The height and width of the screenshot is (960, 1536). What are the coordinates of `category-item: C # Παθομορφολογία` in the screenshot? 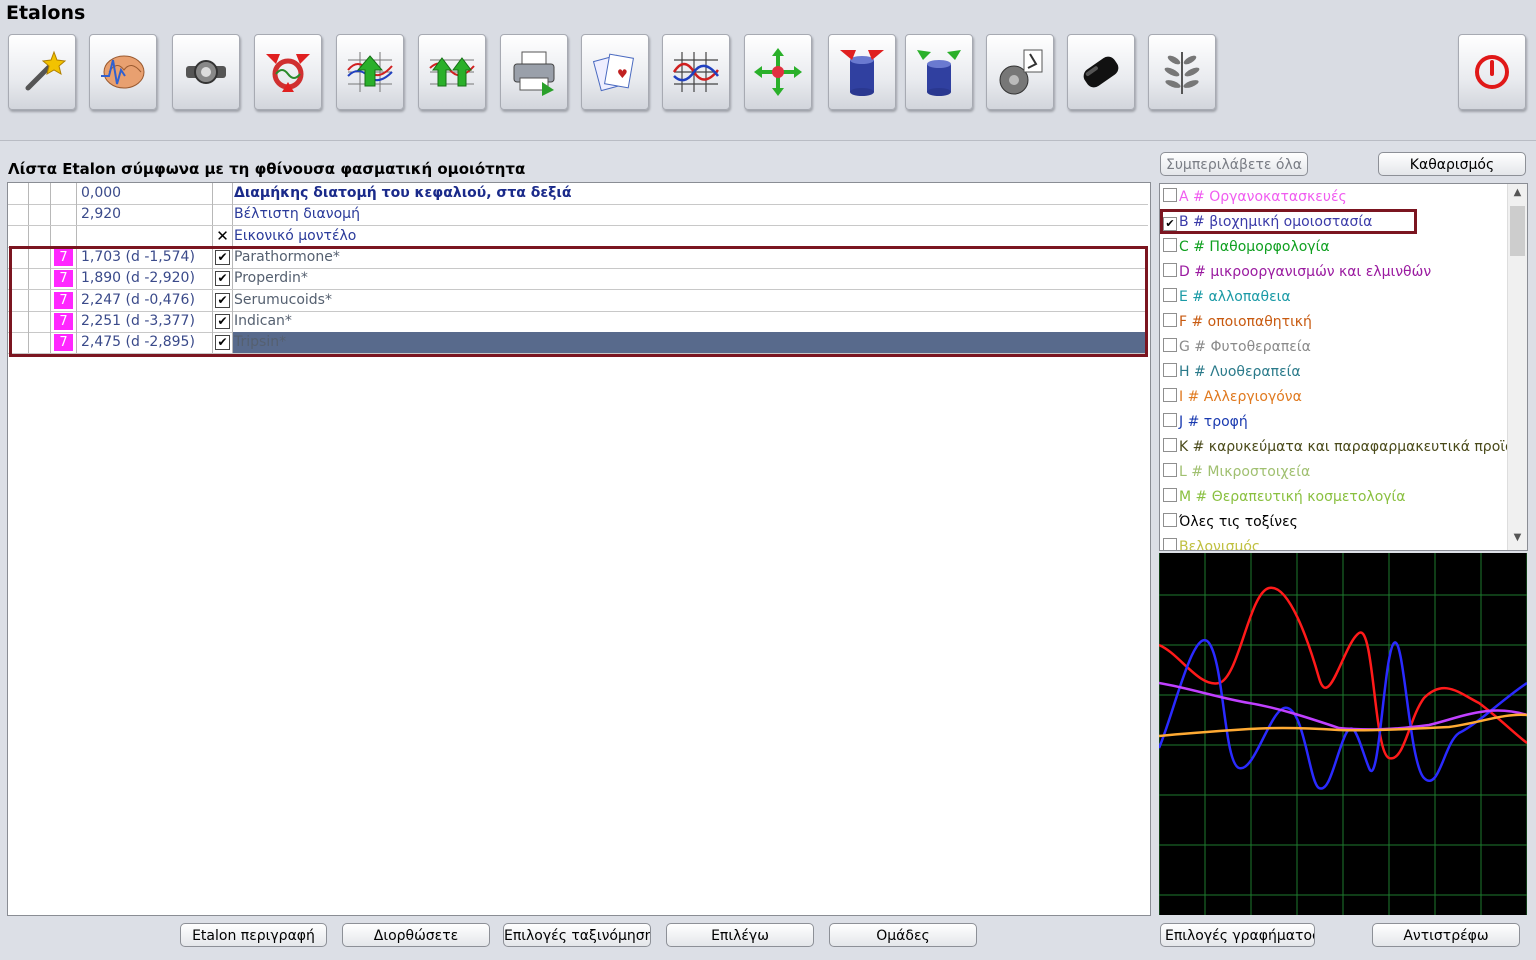 It's located at (1246, 247).